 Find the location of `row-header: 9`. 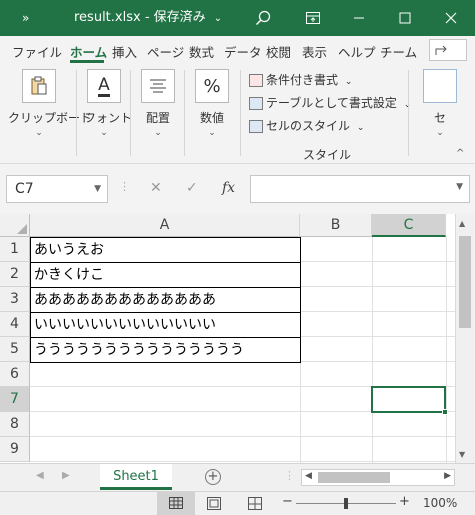

row-header: 9 is located at coordinates (15, 449).